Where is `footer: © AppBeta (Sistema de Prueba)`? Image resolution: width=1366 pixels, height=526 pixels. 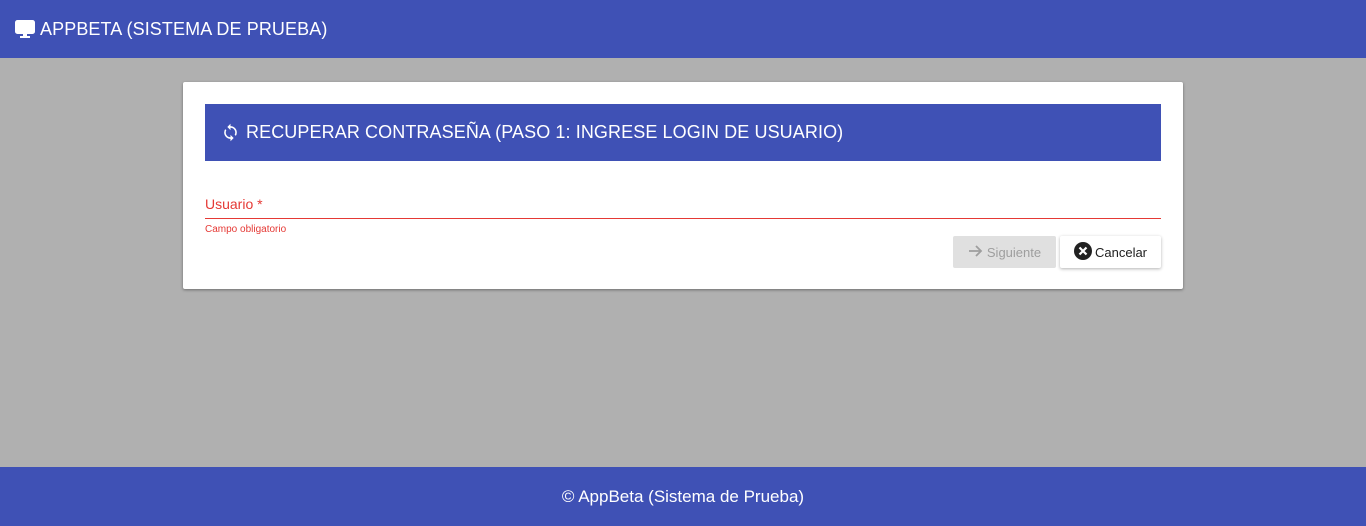 footer: © AppBeta (Sistema de Prueba) is located at coordinates (683, 496).